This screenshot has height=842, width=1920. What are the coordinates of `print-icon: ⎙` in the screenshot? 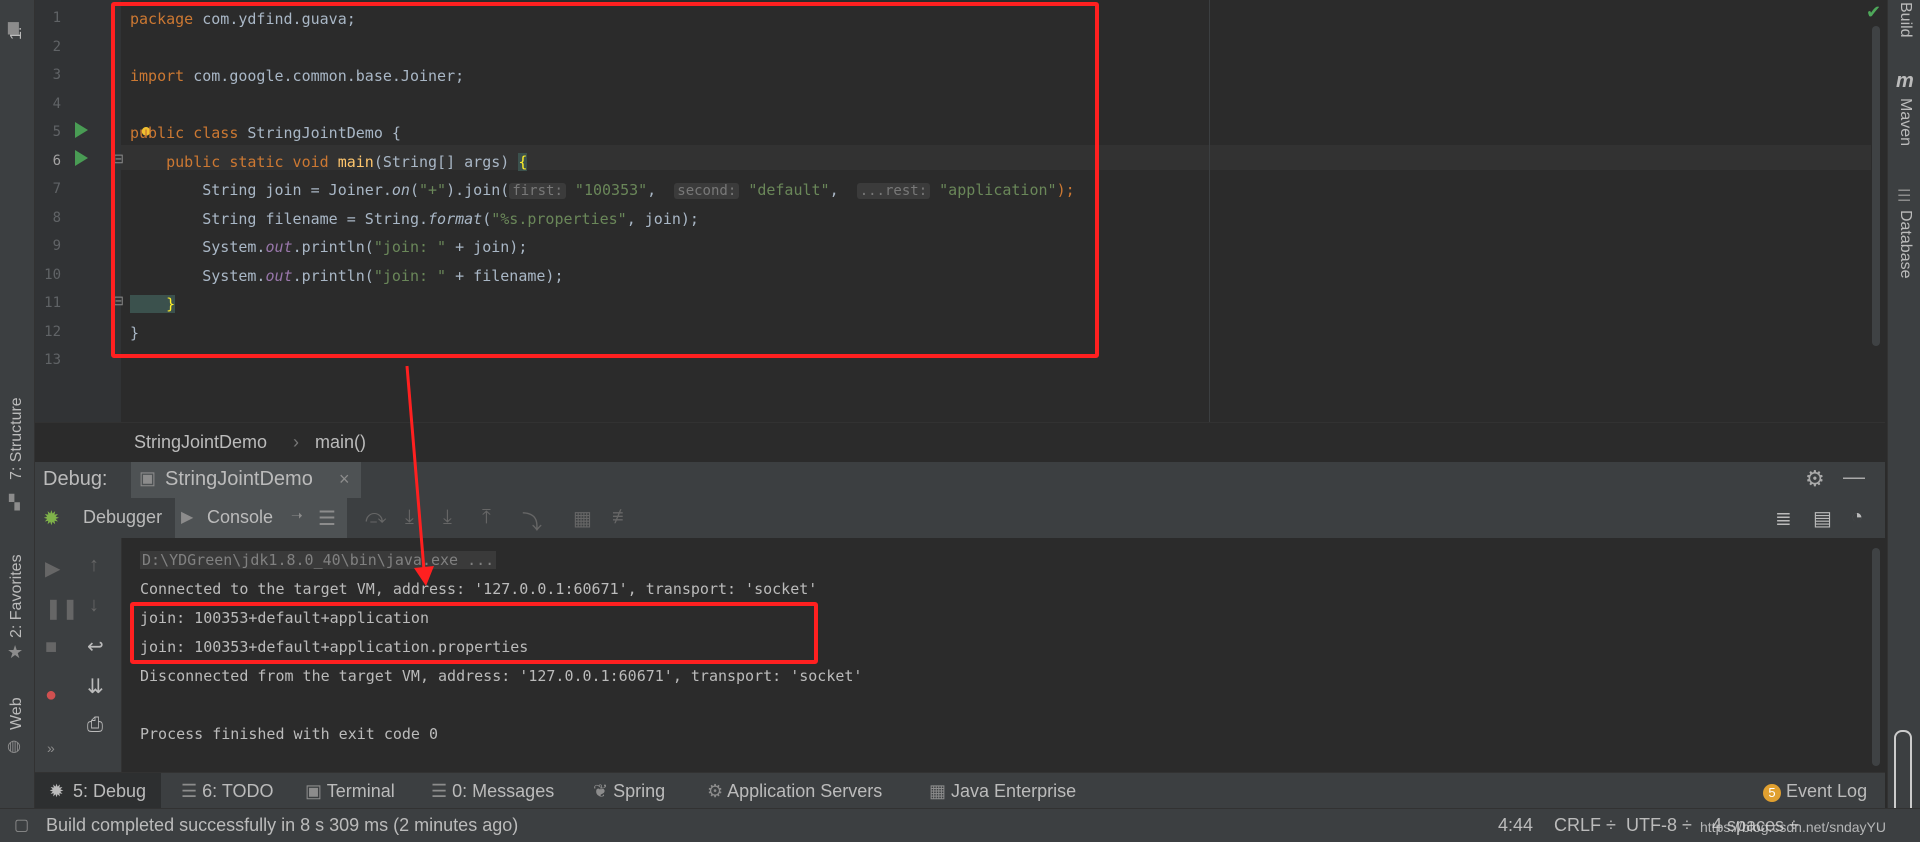 It's located at (95, 725).